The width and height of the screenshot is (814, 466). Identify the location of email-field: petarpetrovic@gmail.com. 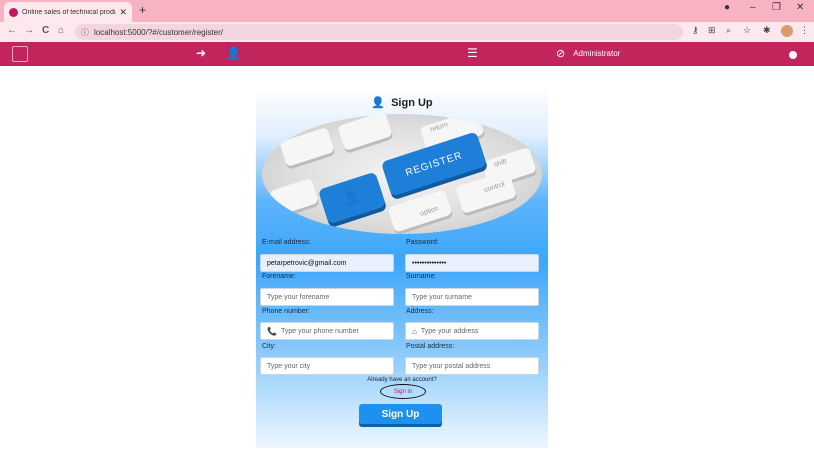
(327, 263).